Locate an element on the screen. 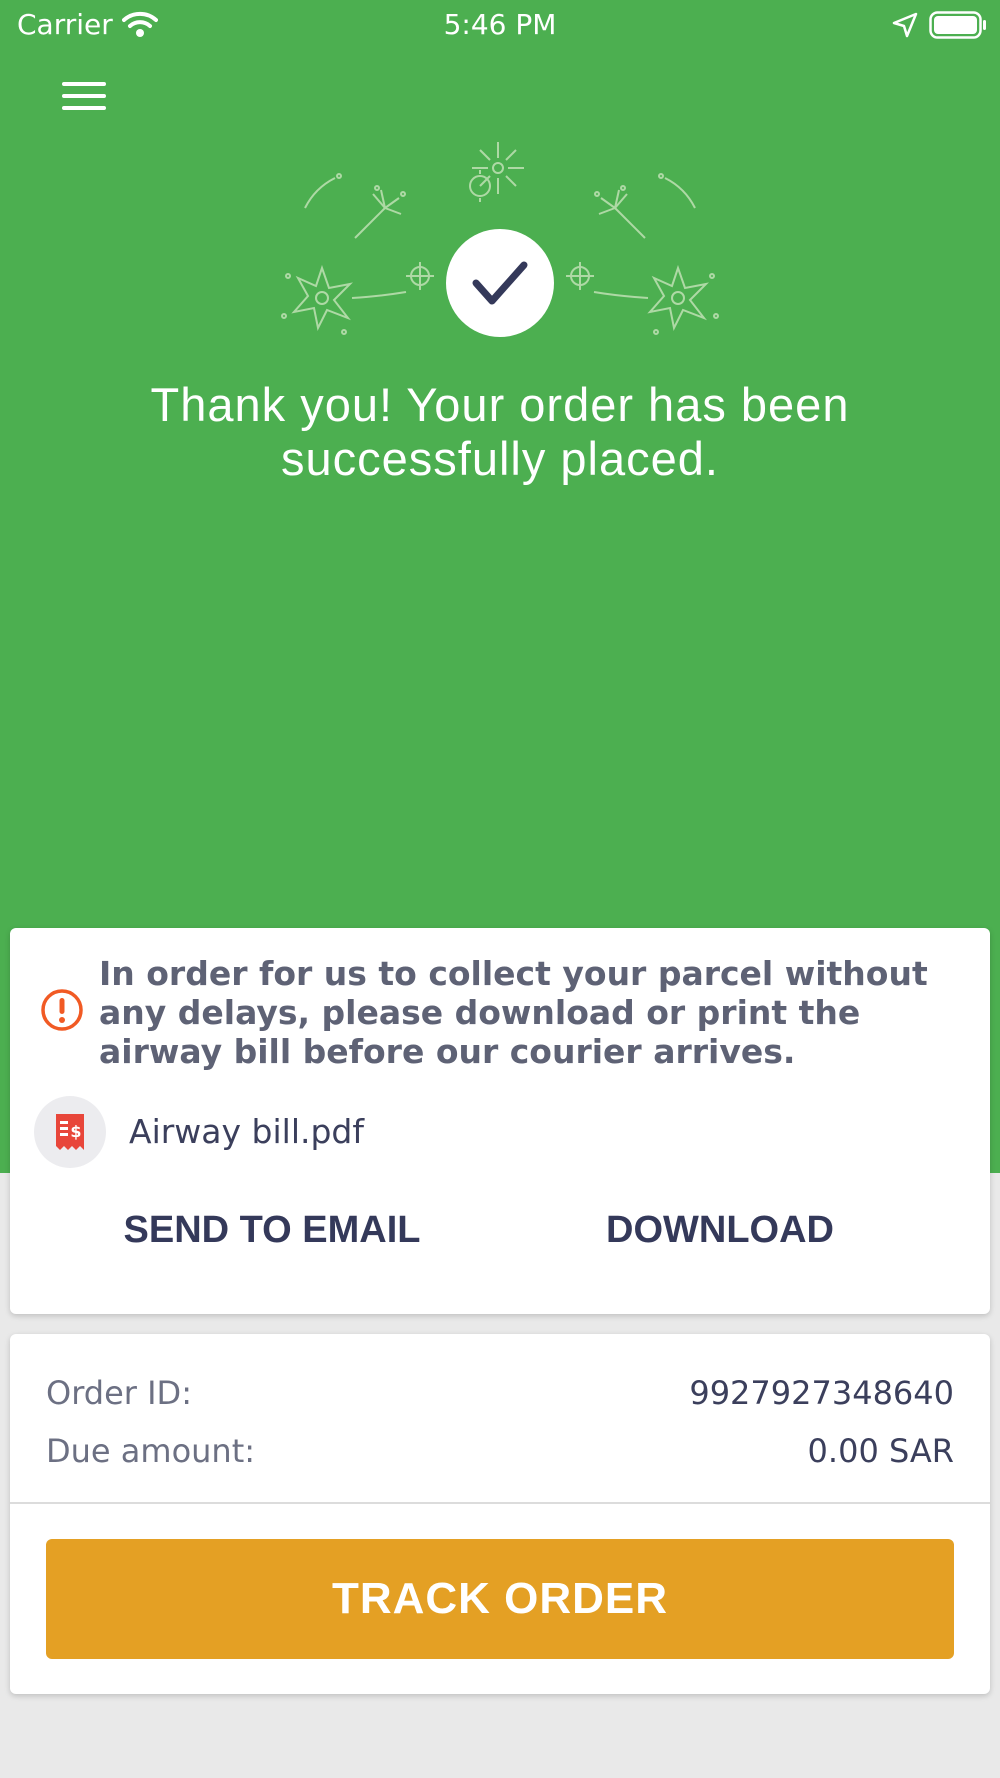 The image size is (1000, 1778). divider is located at coordinates (500, 1503).